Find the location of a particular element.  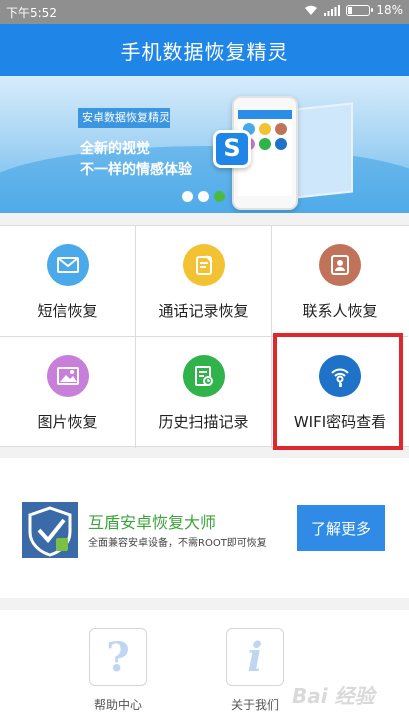

scan-history-icon is located at coordinates (203, 376).